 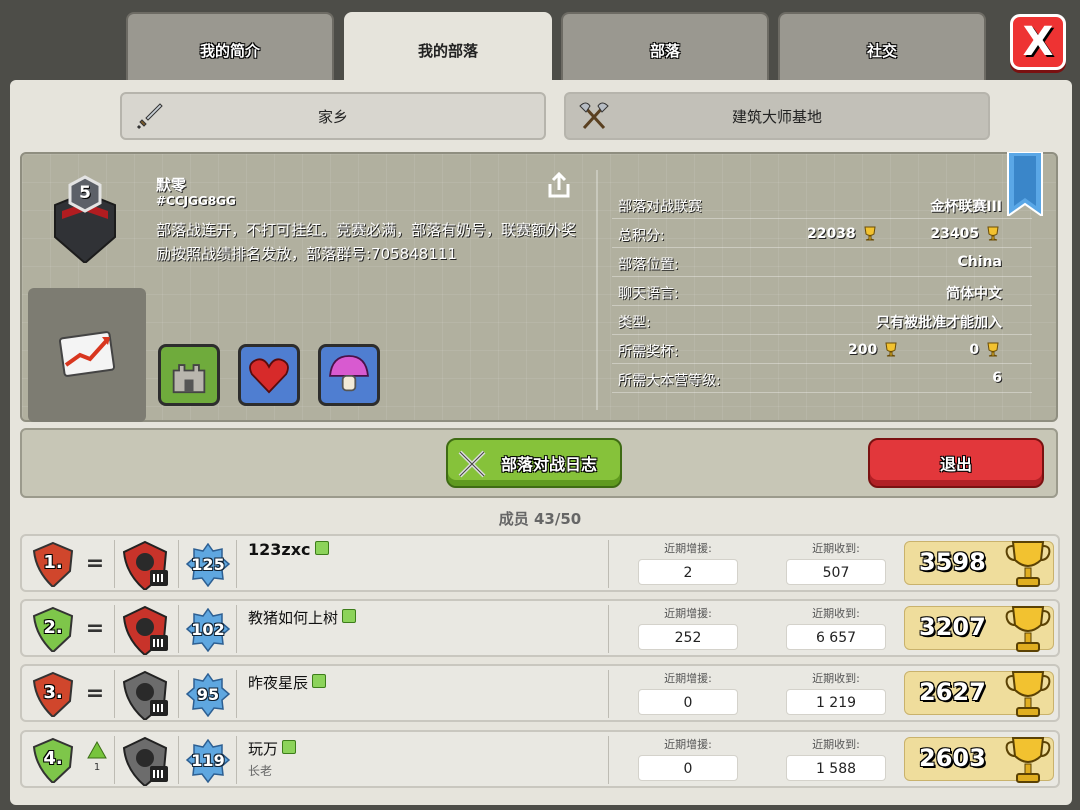 I want to click on member-name-wrap: 昨夜星辰, so click(x=287, y=682).